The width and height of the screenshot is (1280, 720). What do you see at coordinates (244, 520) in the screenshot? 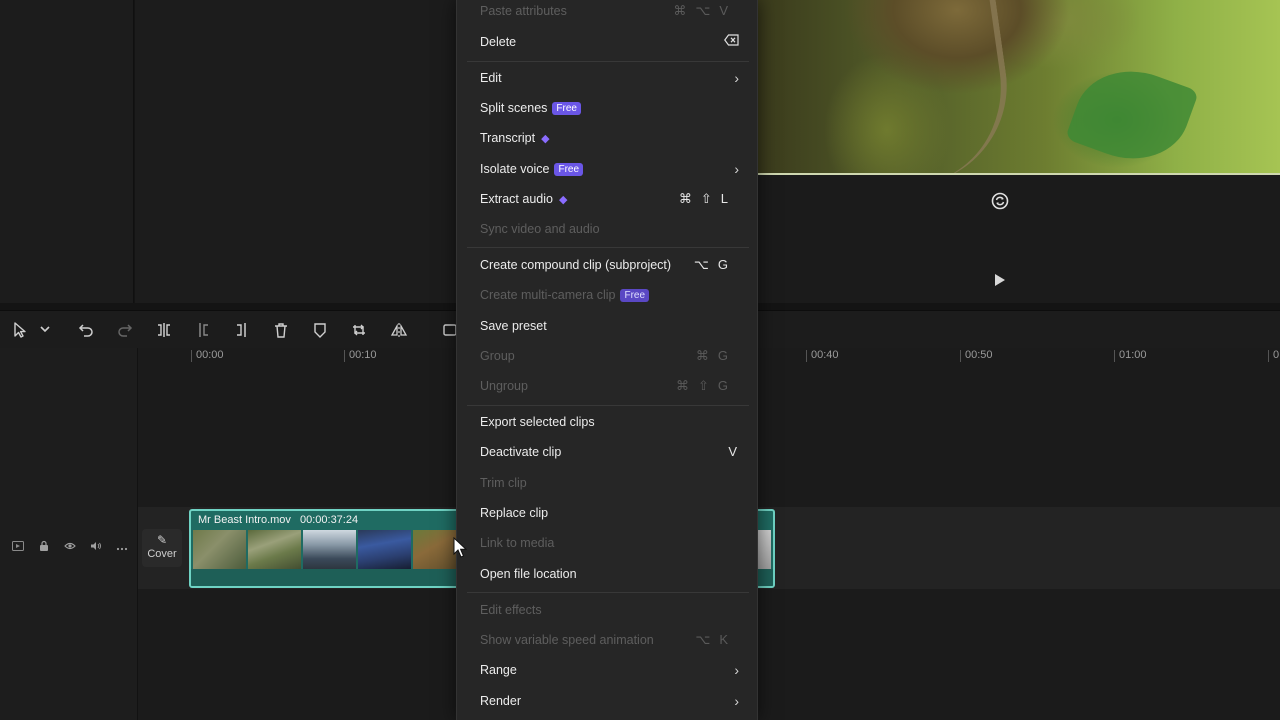
I see `clip-name: Mr Beast Intro.mov` at bounding box center [244, 520].